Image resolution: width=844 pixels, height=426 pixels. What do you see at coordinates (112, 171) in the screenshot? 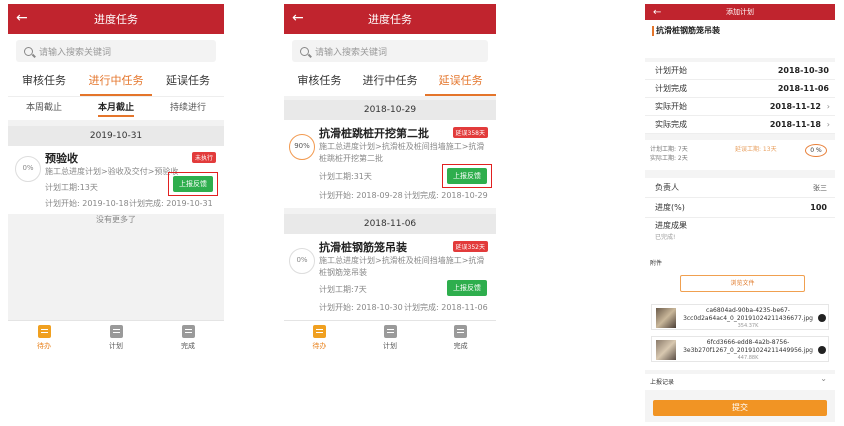
I see `task-path: 施工总进度计划>验收及交付>预验收` at bounding box center [112, 171].